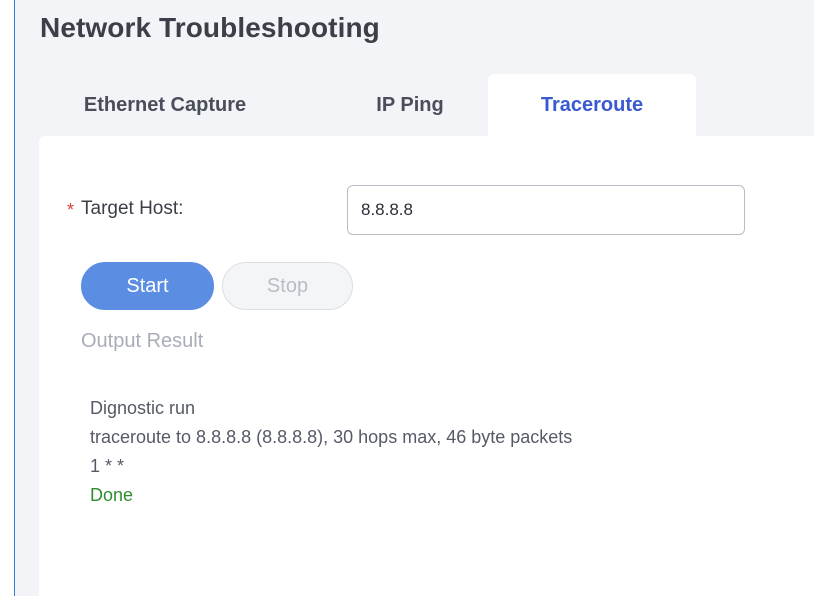  Describe the element at coordinates (7, 298) in the screenshot. I see `window-left-edge` at that location.